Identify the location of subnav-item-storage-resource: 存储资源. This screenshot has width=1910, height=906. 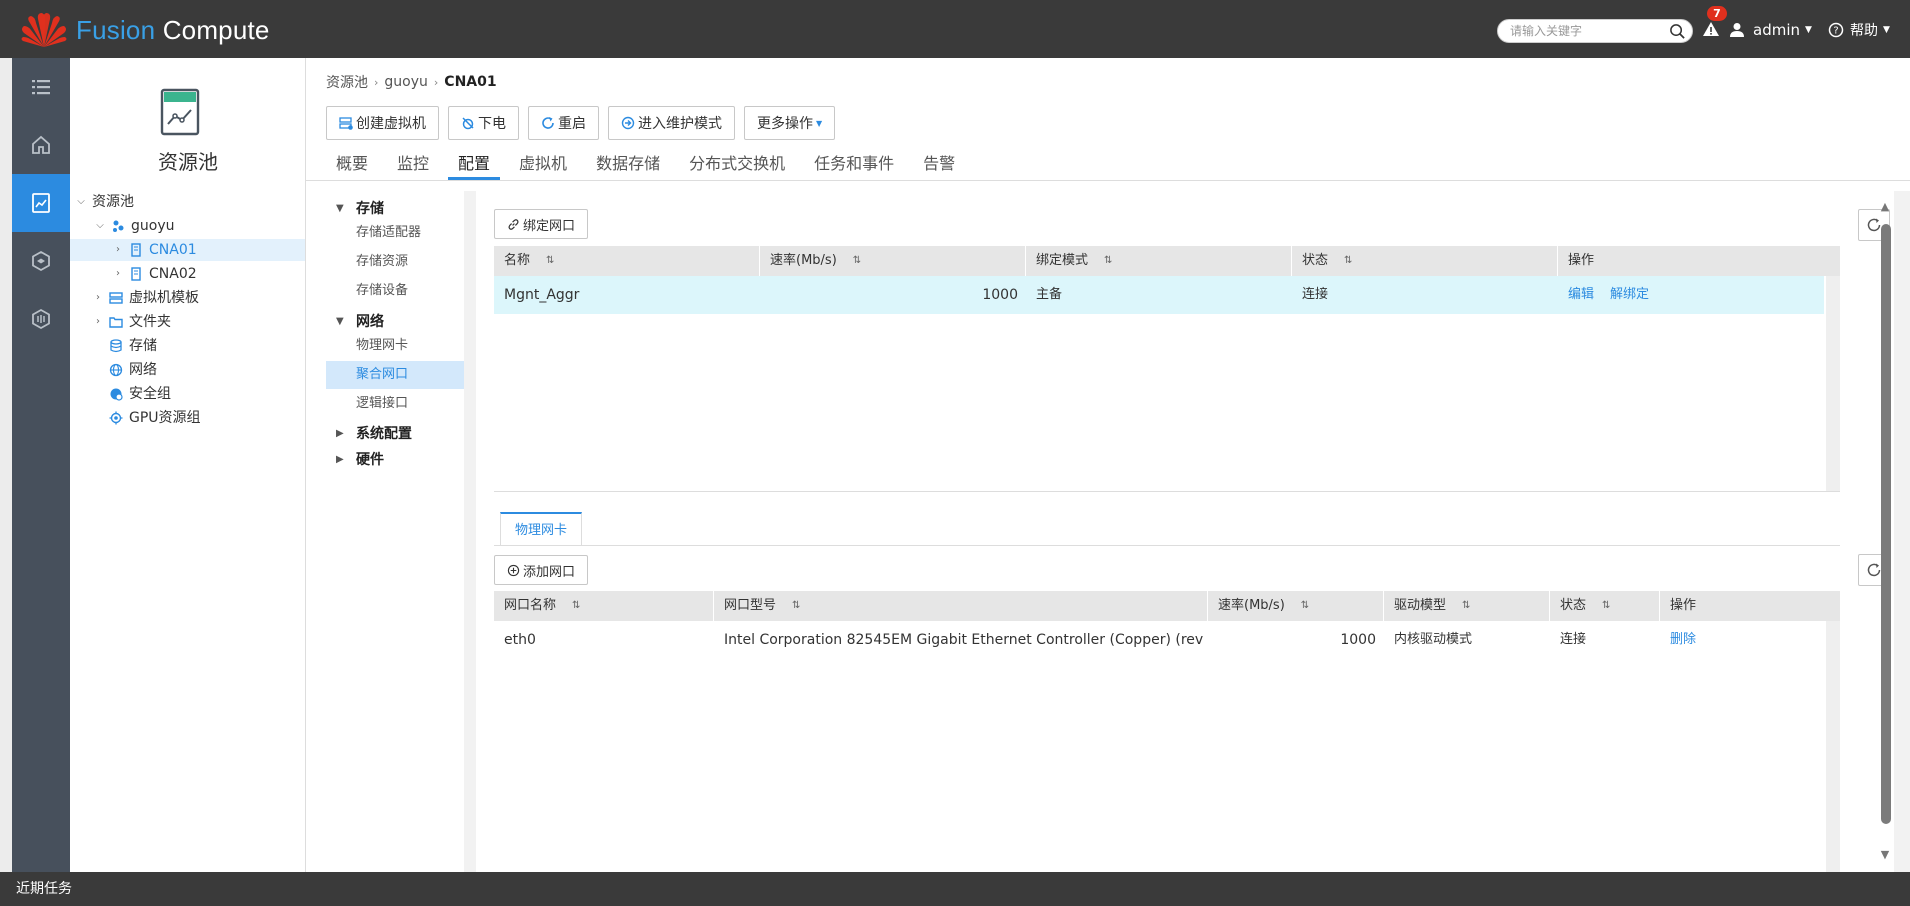
(395, 262).